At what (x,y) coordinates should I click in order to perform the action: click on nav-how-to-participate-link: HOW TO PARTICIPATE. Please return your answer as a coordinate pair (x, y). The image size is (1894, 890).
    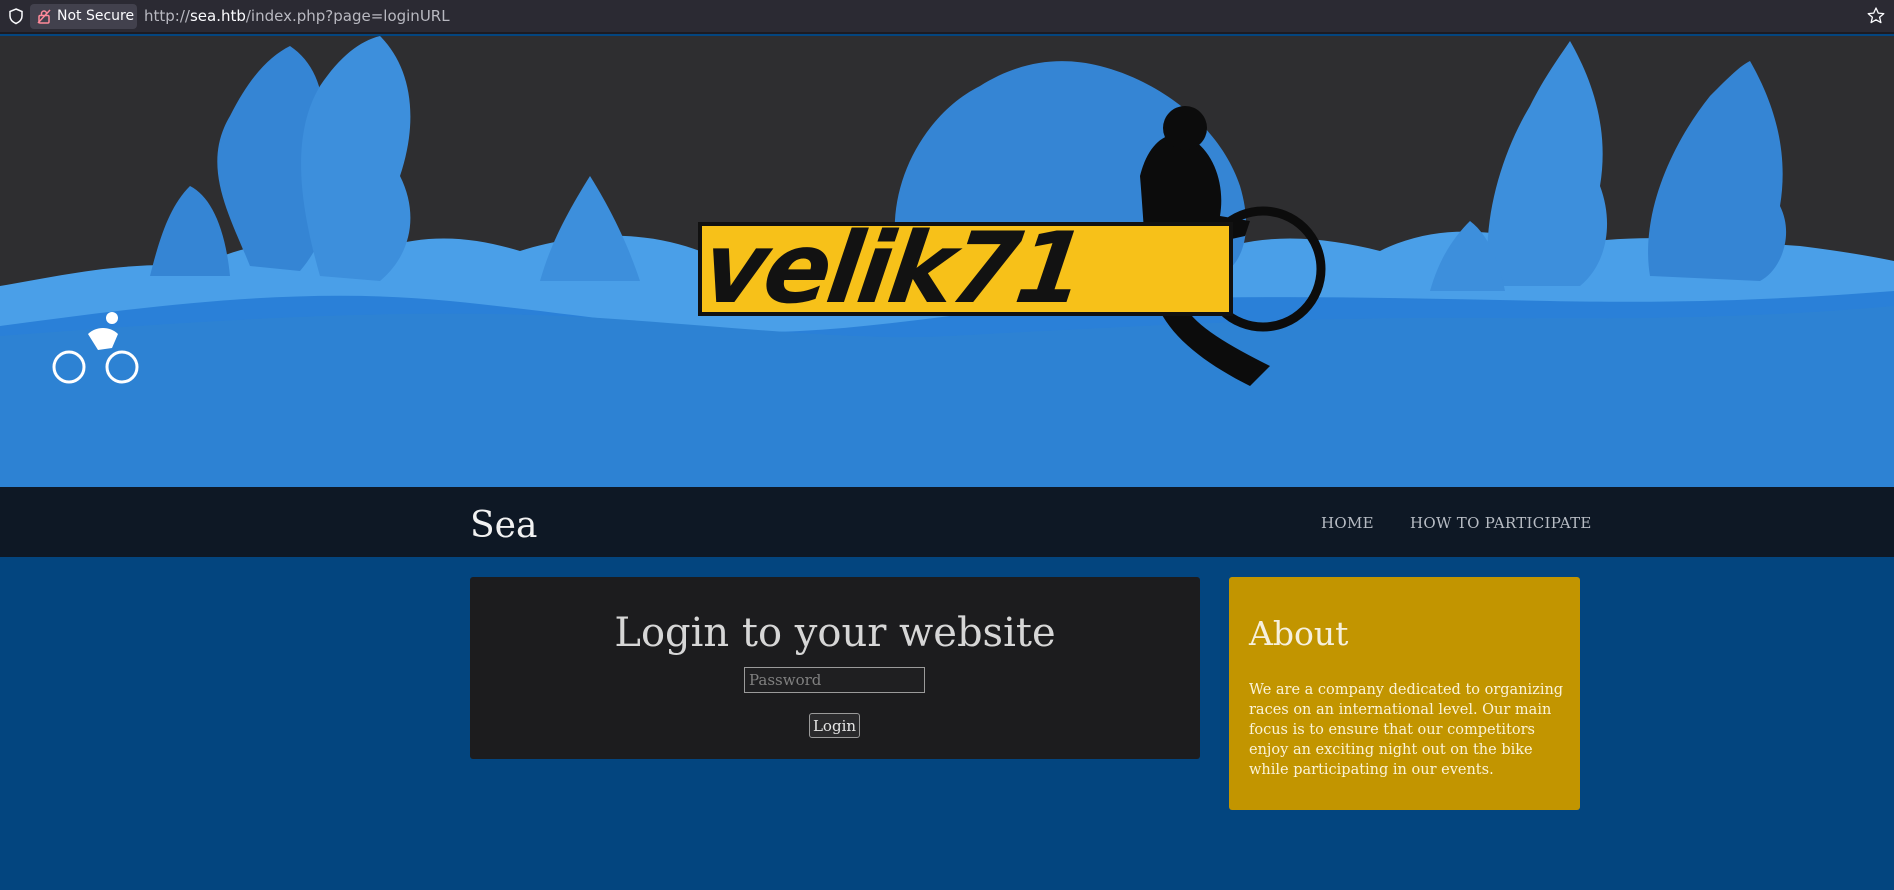
    Looking at the image, I should click on (1501, 523).